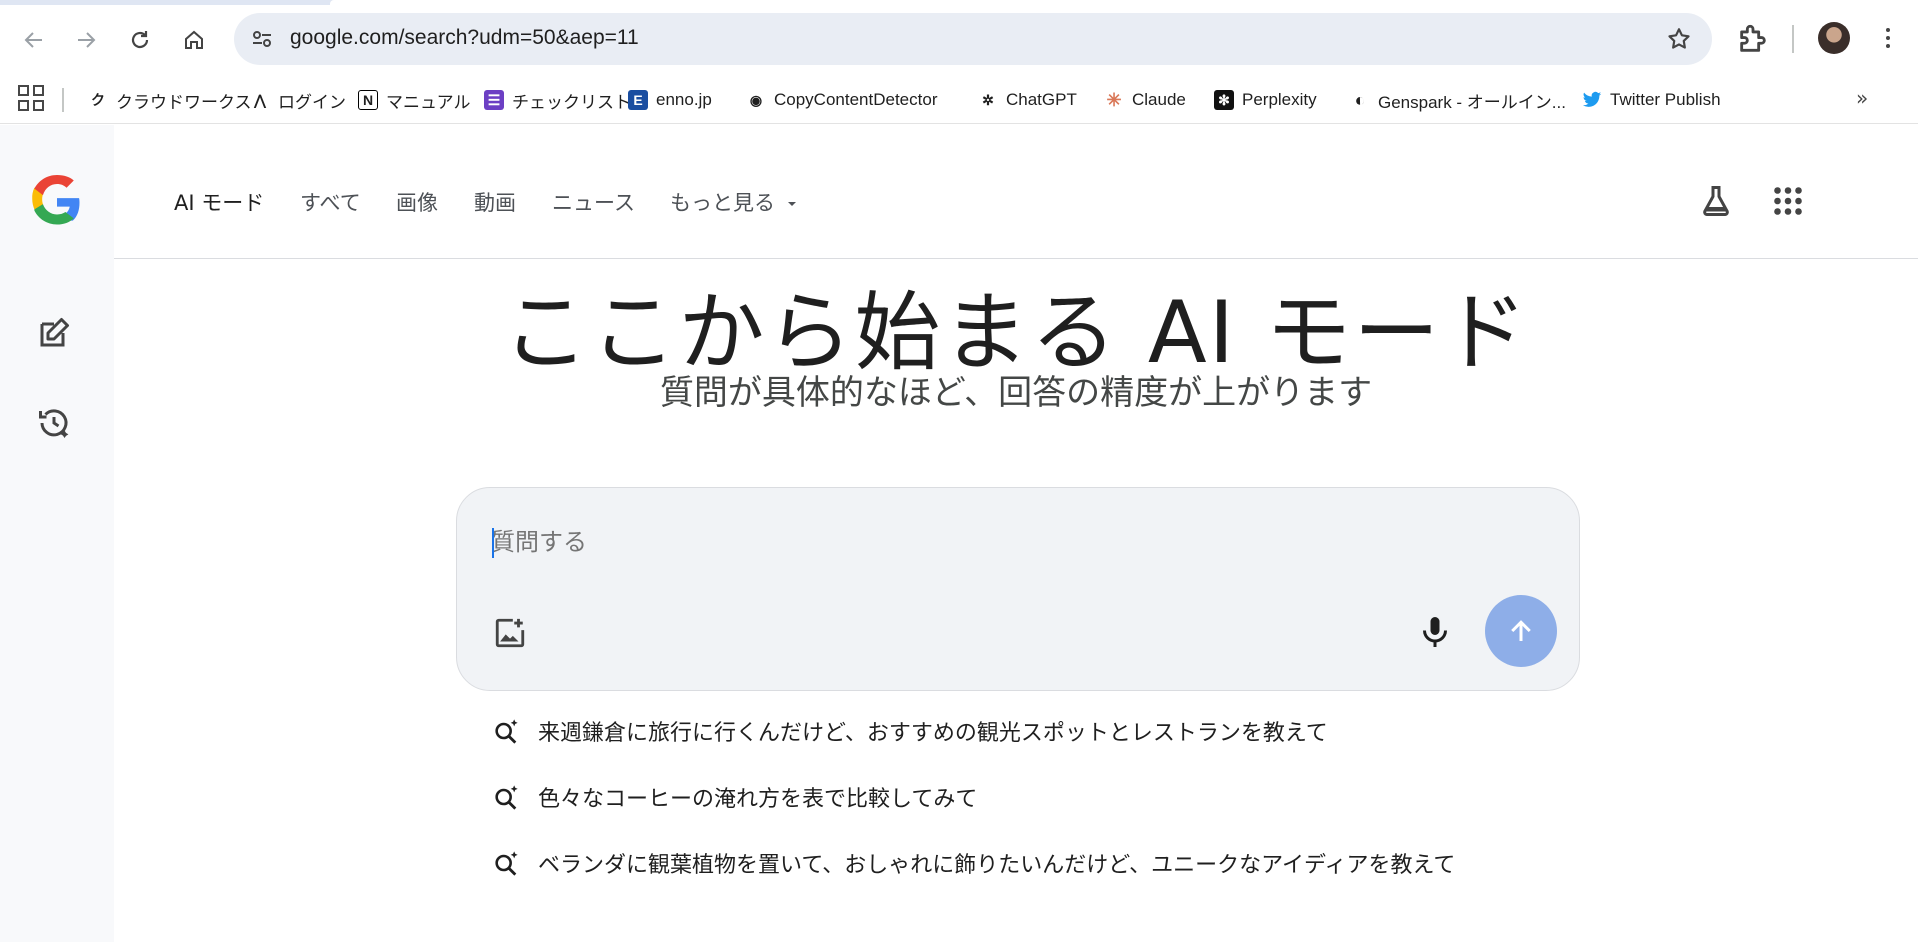 This screenshot has width=1918, height=942. What do you see at coordinates (98, 100) in the screenshot?
I see `crowdworks-icon: ク` at bounding box center [98, 100].